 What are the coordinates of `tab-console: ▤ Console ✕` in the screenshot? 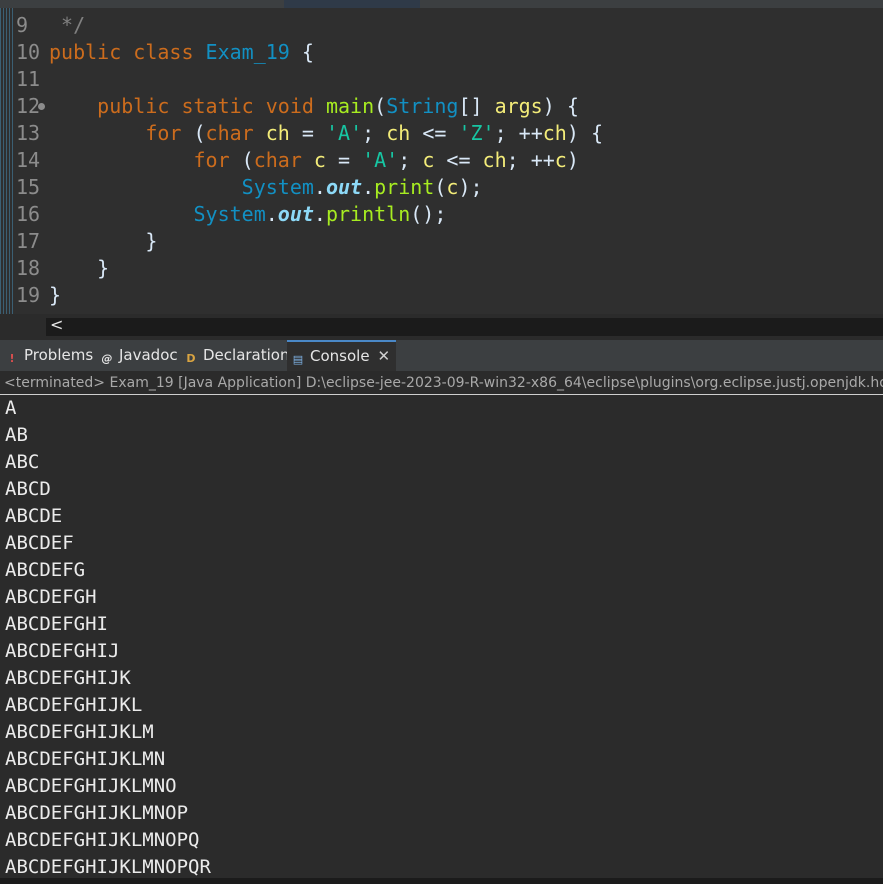 It's located at (342, 355).